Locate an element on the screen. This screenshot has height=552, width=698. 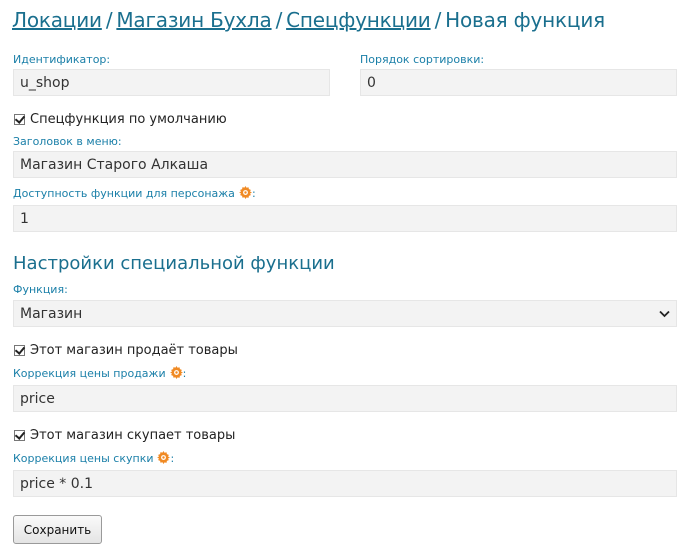
default-function-label: Спецфункция по умолчанию is located at coordinates (128, 119).